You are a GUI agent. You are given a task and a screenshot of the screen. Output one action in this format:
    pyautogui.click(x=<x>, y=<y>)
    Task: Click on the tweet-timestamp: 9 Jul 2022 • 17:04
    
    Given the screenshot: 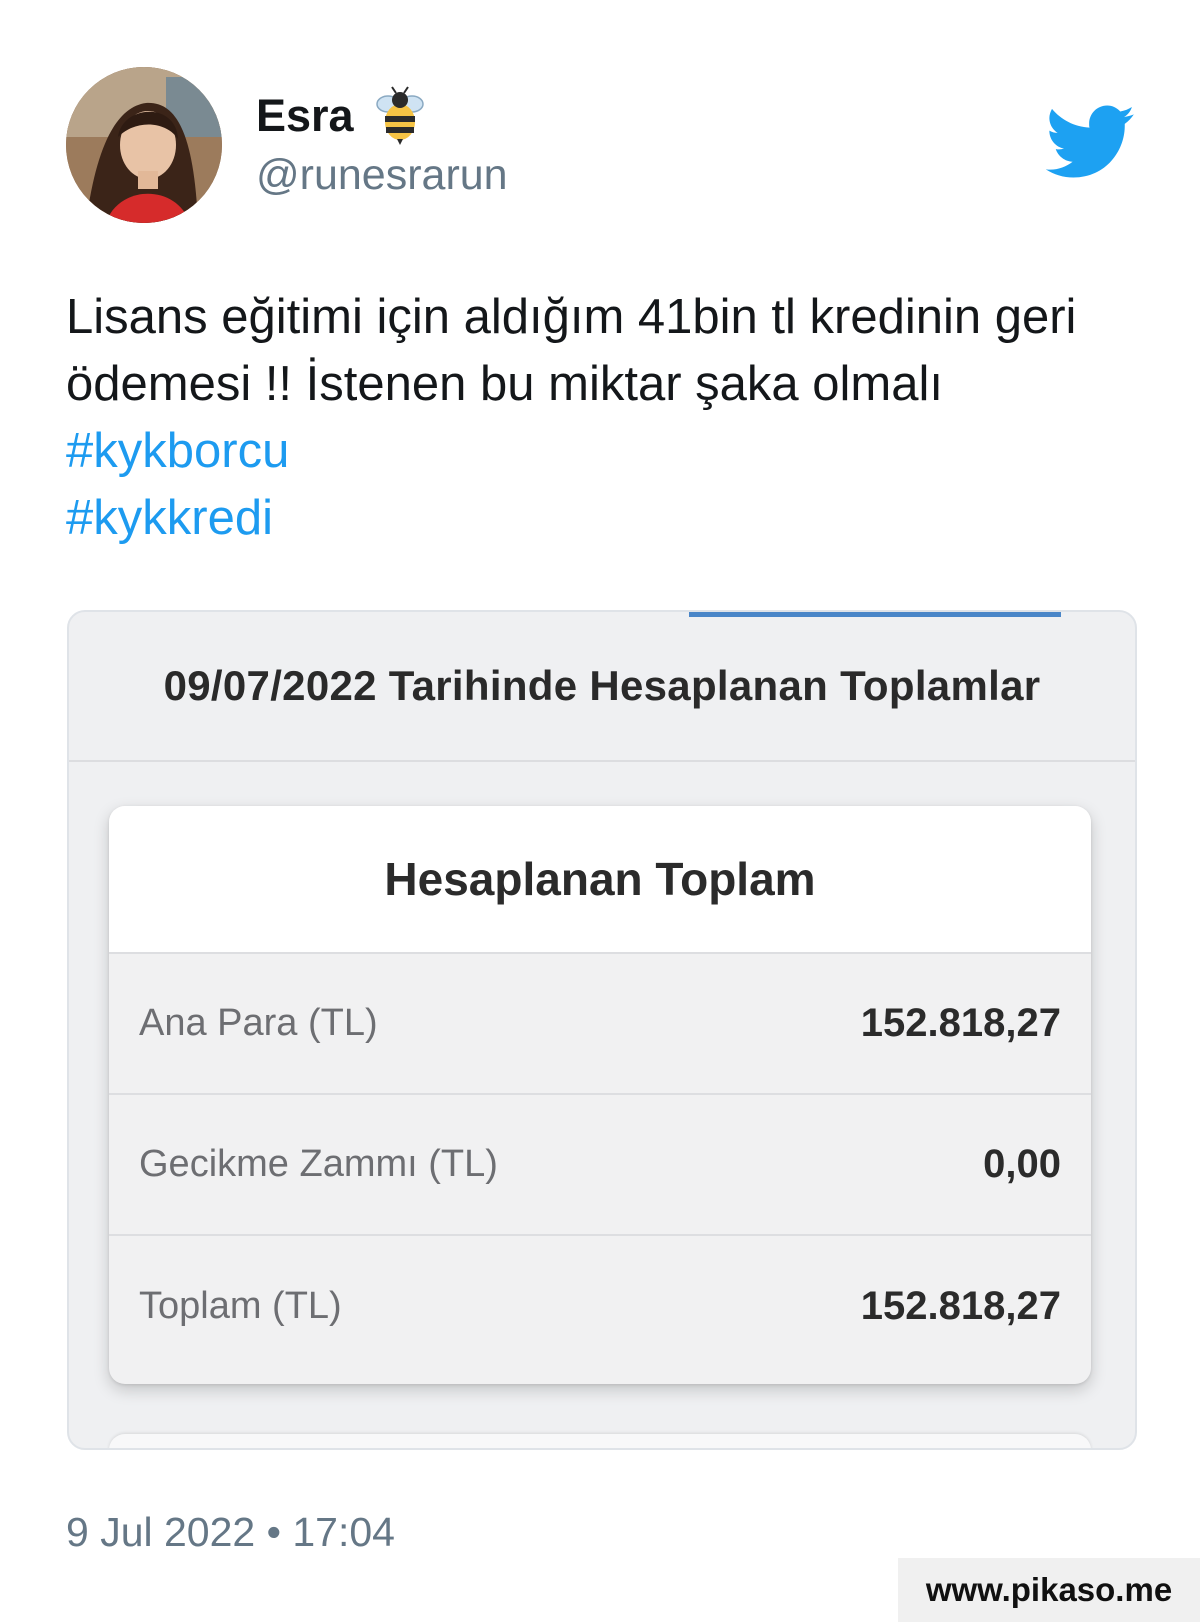 What is the action you would take?
    pyautogui.click(x=230, y=1532)
    